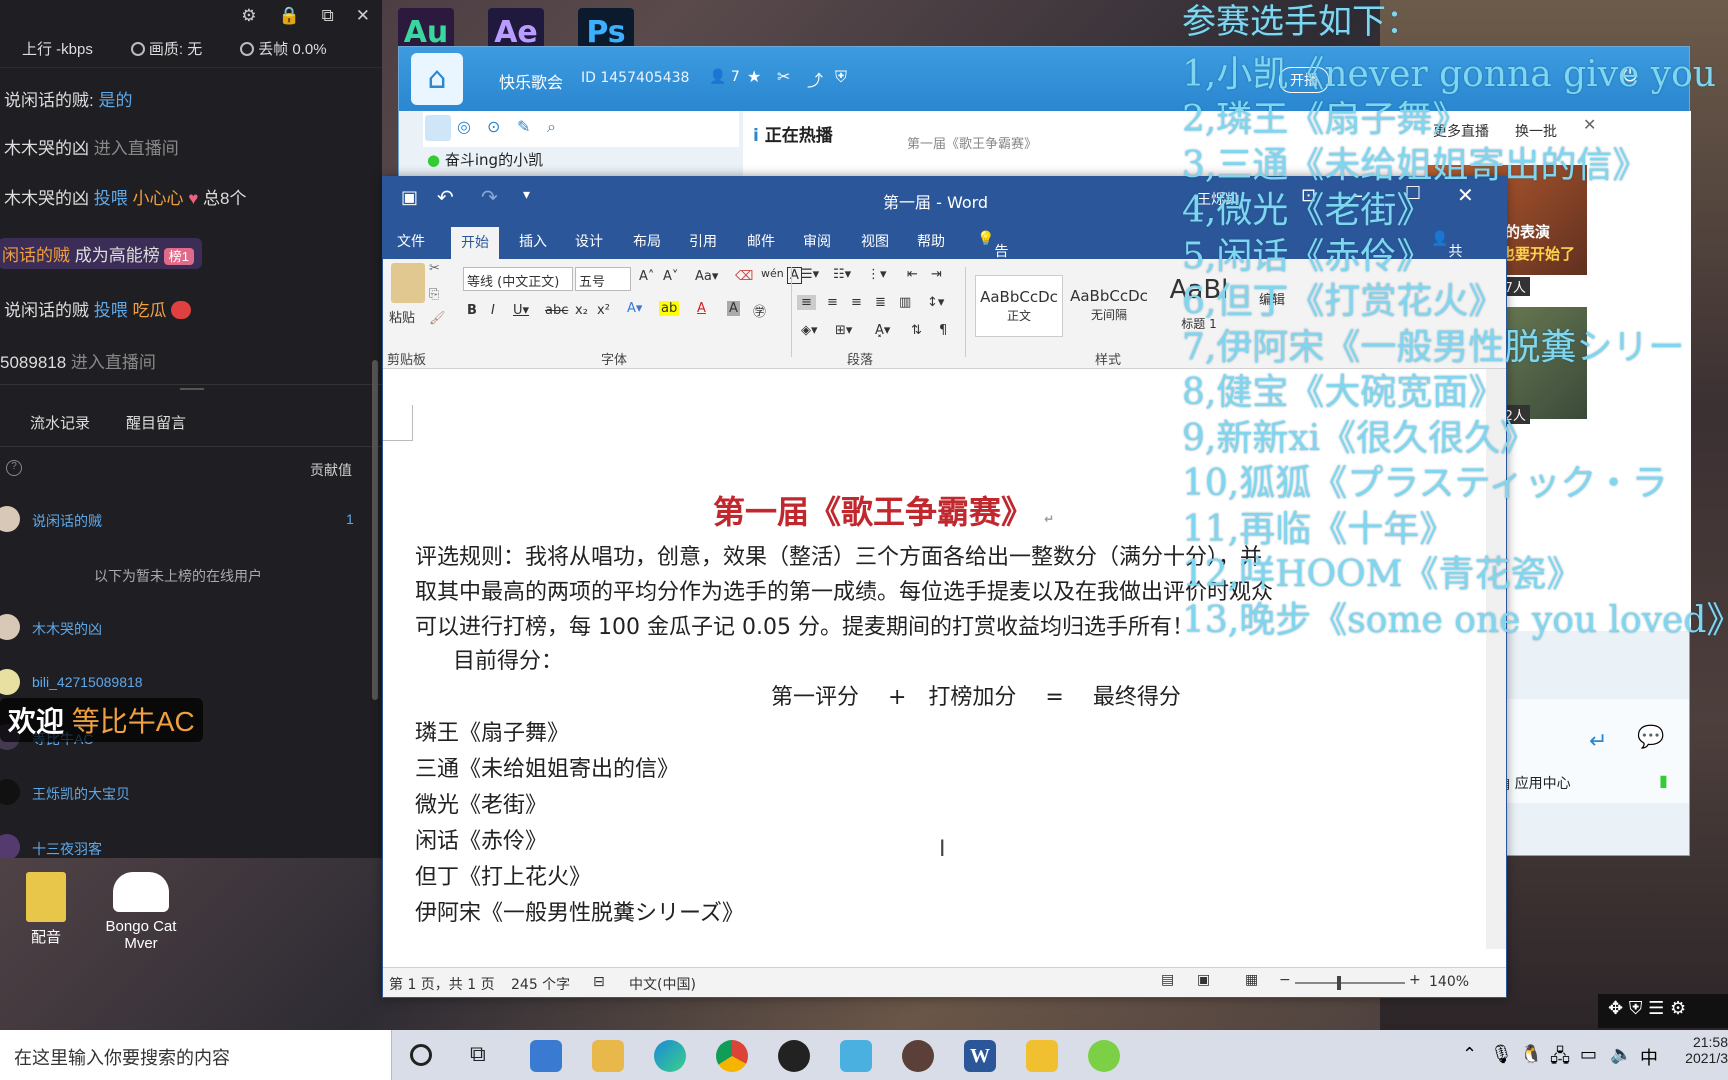 This screenshot has width=1728, height=1080. What do you see at coordinates (1531, 1054) in the screenshot?
I see `qq-tray-icon: 🐧` at bounding box center [1531, 1054].